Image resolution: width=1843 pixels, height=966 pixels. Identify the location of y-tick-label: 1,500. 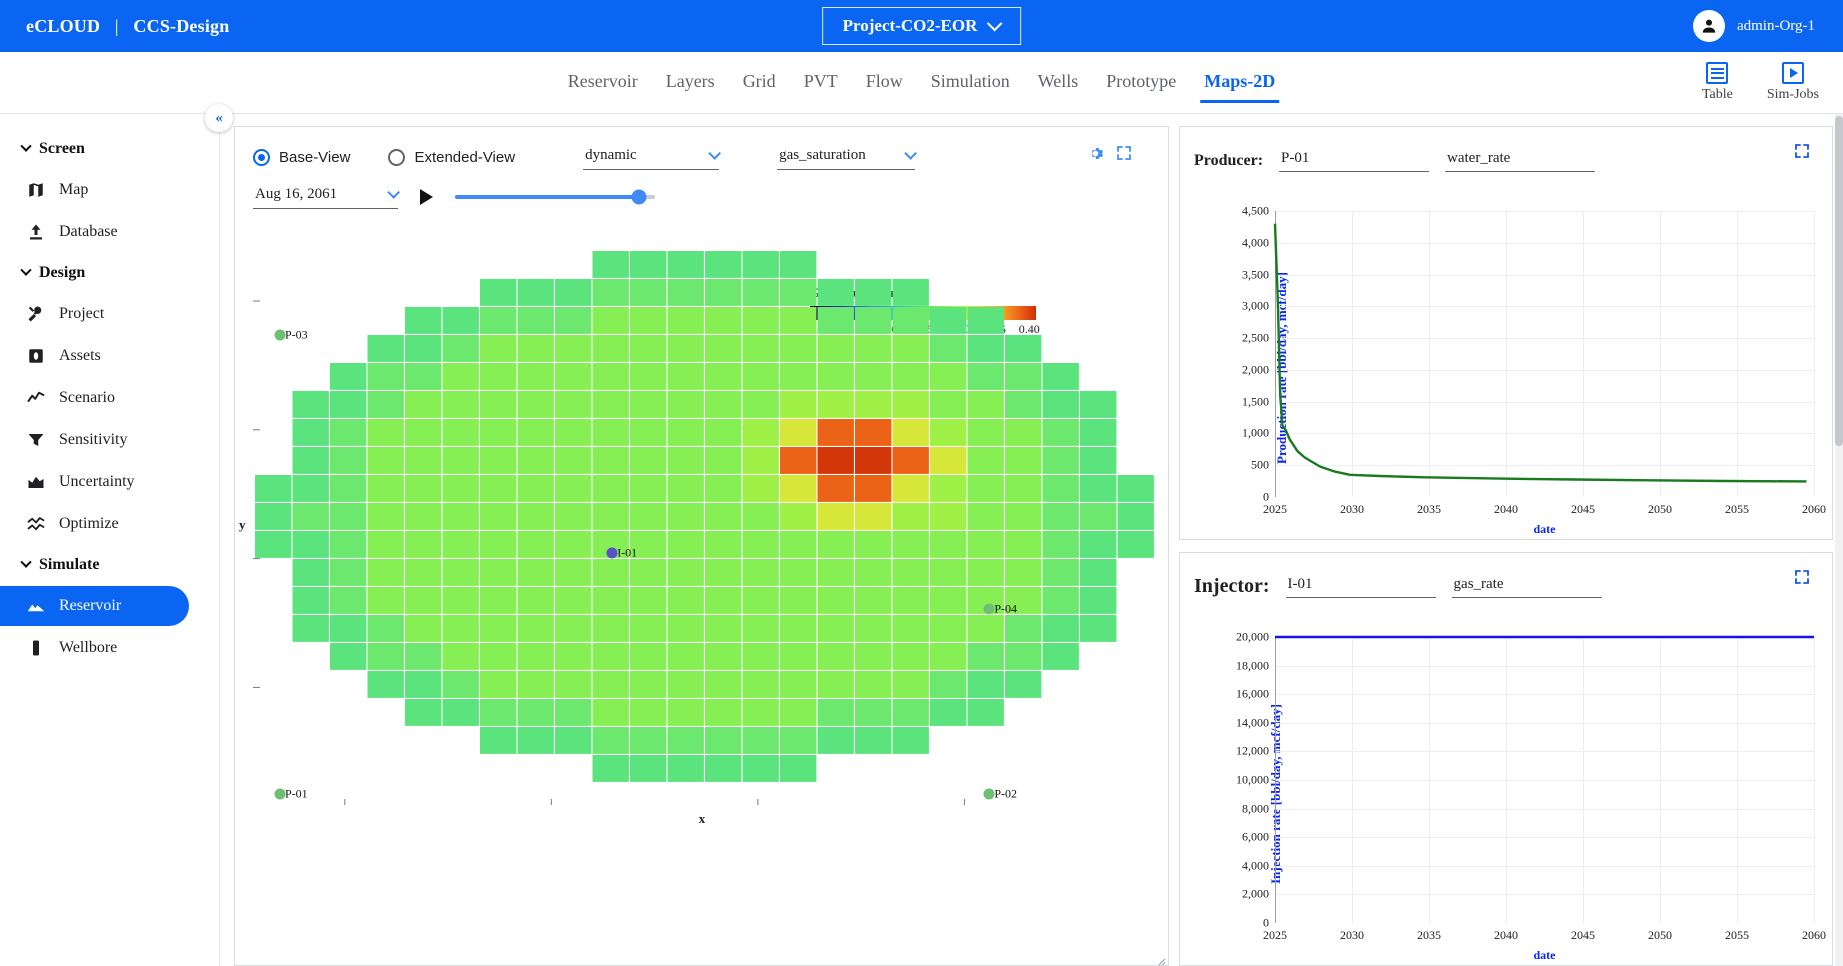
(1255, 401).